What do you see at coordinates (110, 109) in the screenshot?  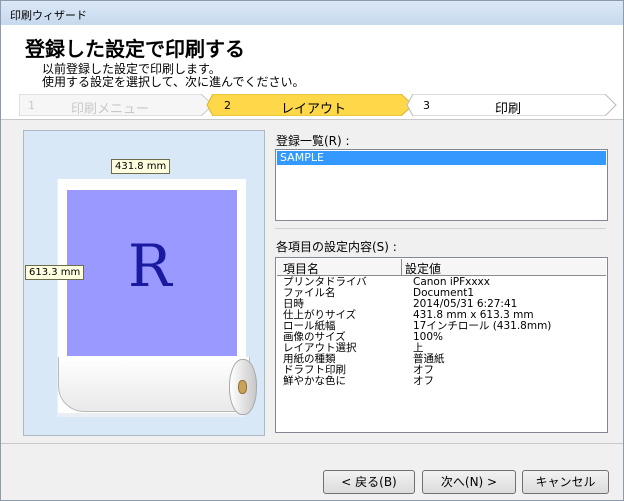 I see `step-1-label: 印刷メニュー` at bounding box center [110, 109].